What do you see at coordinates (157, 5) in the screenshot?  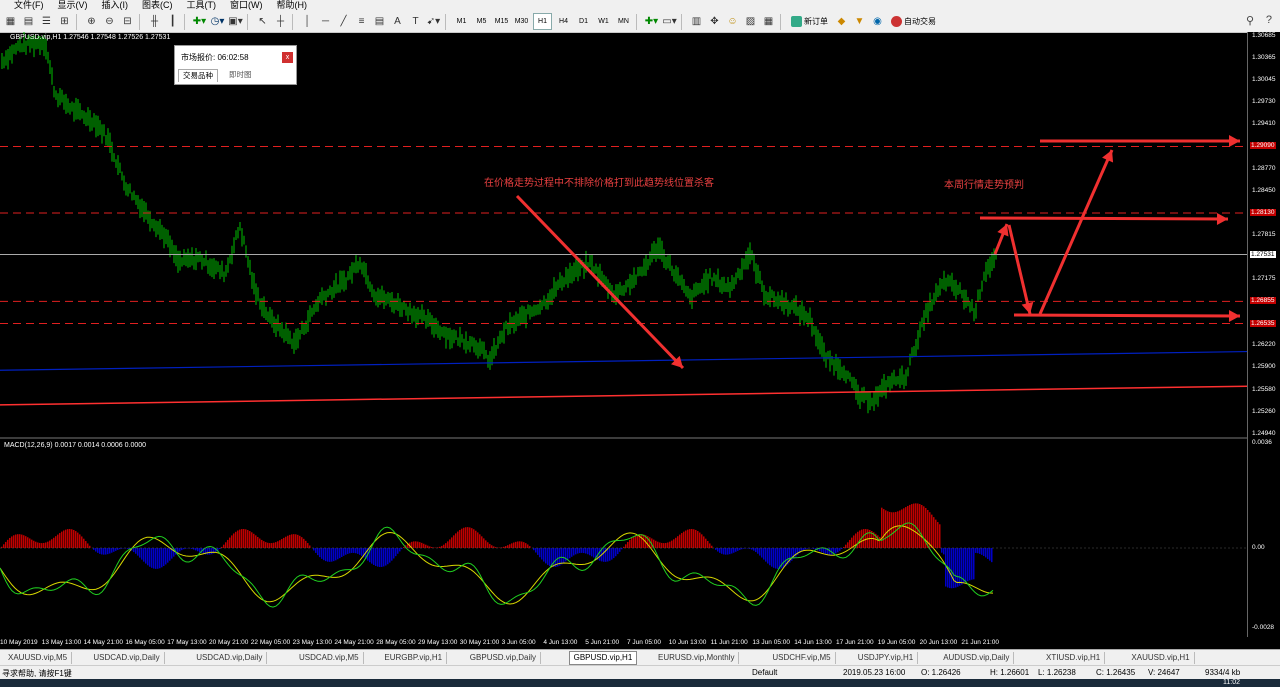 I see `menu-charts: 图表(C)` at bounding box center [157, 5].